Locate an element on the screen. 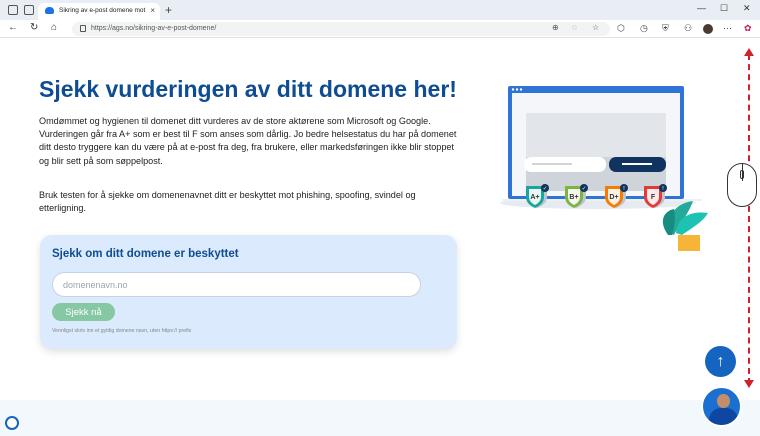 This screenshot has width=760, height=436. accessibility-icon is located at coordinates (12, 423).